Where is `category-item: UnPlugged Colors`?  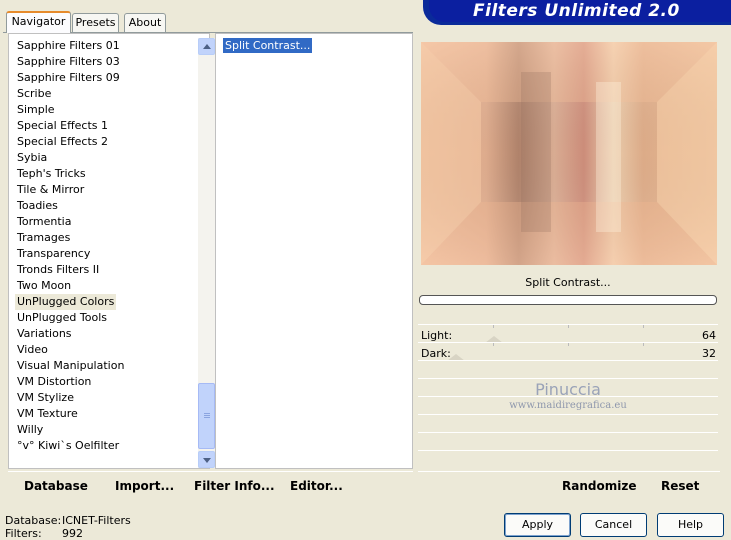 category-item: UnPlugged Colors is located at coordinates (66, 302).